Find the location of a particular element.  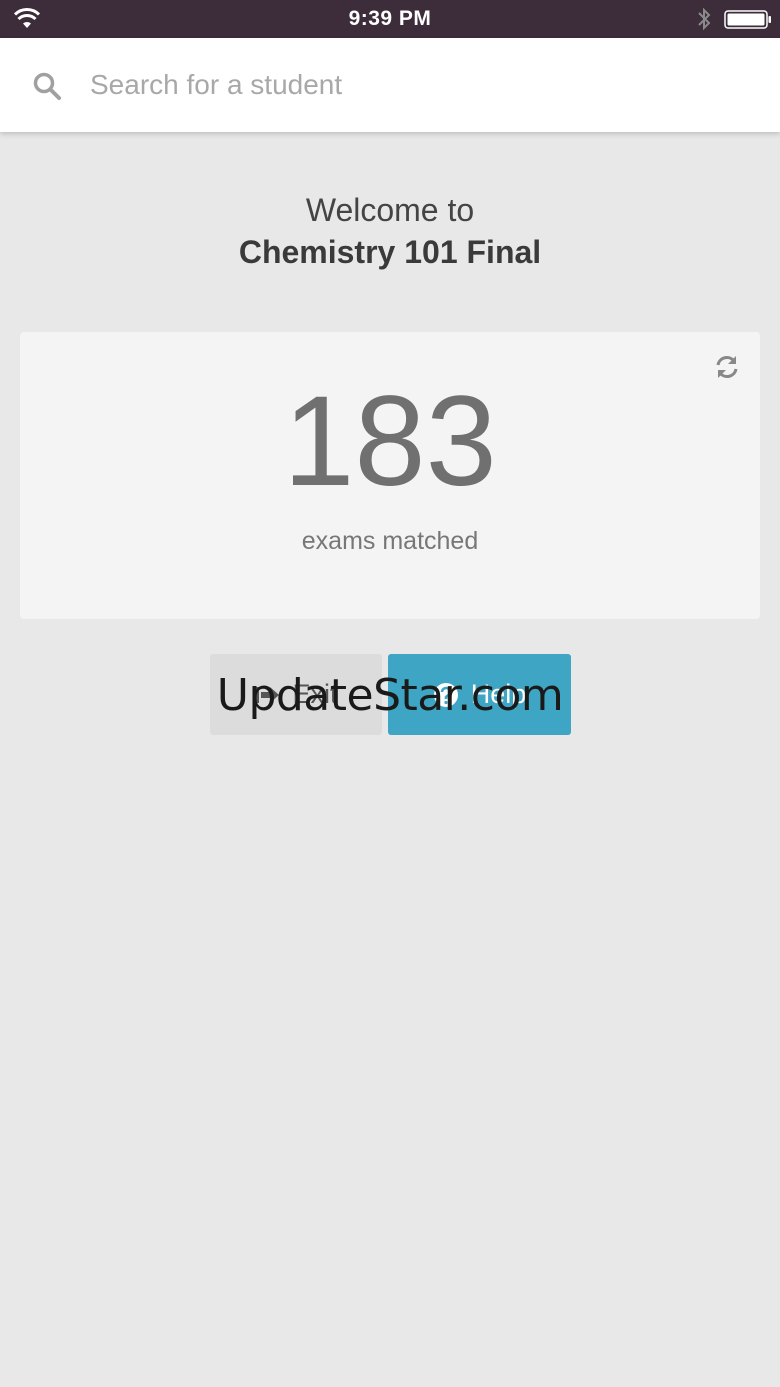

help-button-label: Help is located at coordinates (498, 694).